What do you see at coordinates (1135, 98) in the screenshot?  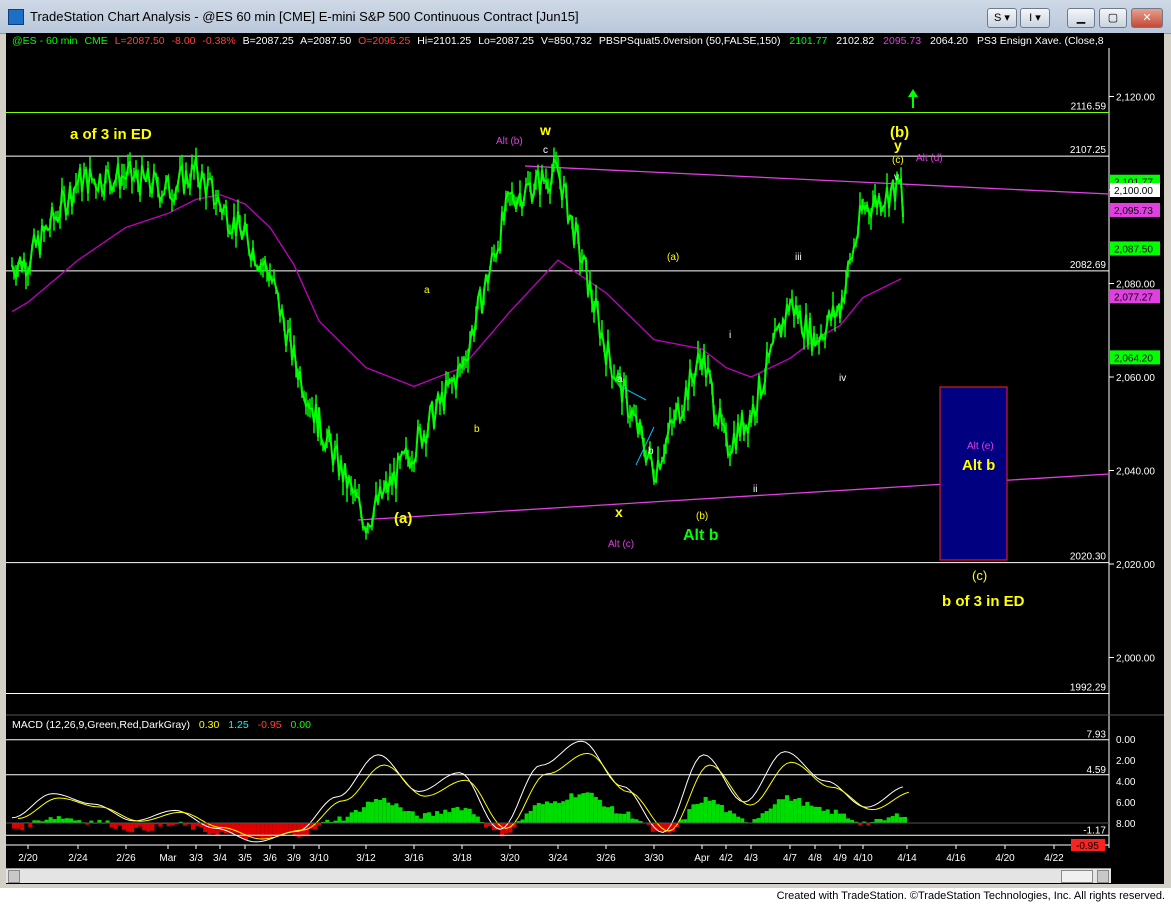 I see `price-tick-label: 2,120.00` at bounding box center [1135, 98].